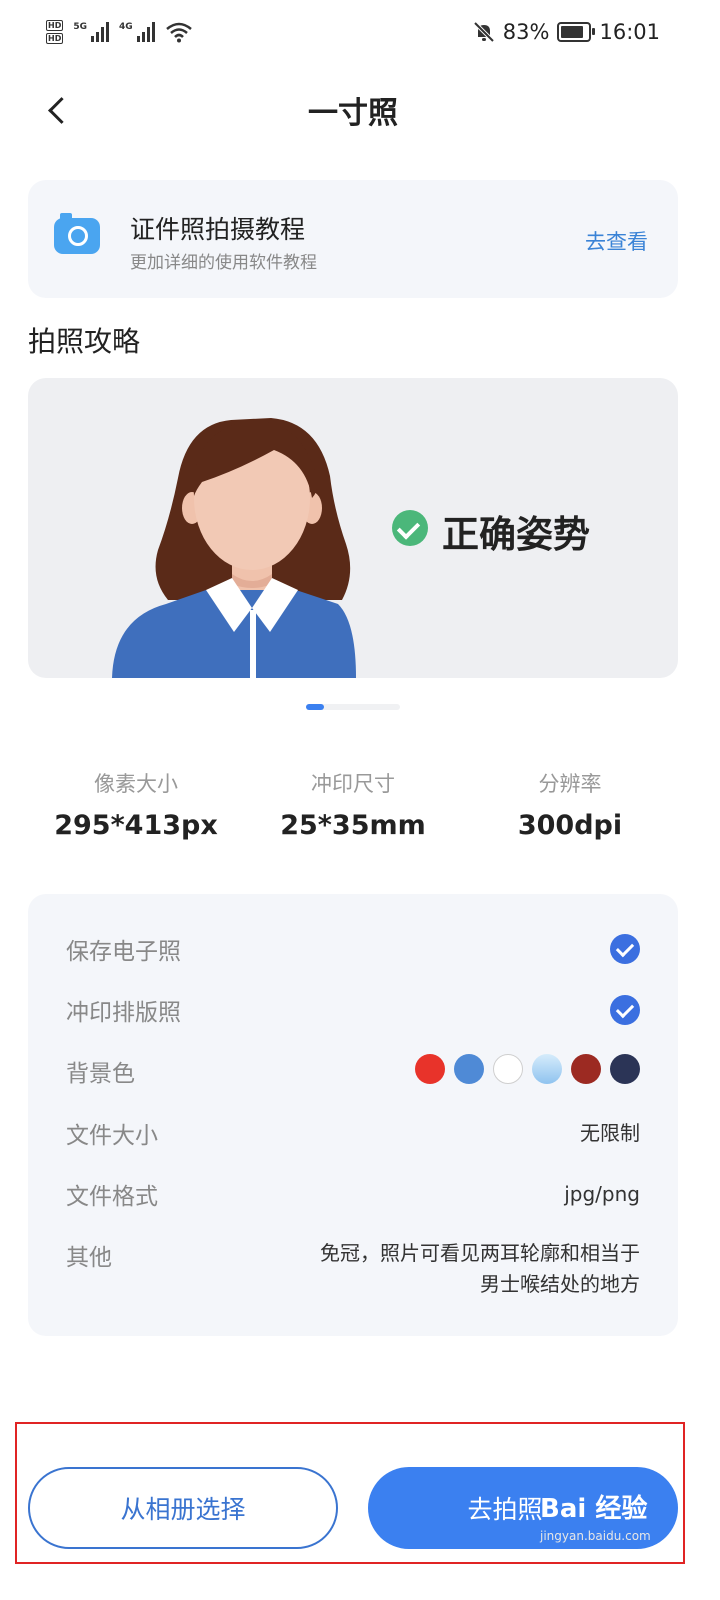 Image resolution: width=720 pixels, height=1600 pixels. Describe the element at coordinates (572, 32) in the screenshot. I see `battery-level` at that location.